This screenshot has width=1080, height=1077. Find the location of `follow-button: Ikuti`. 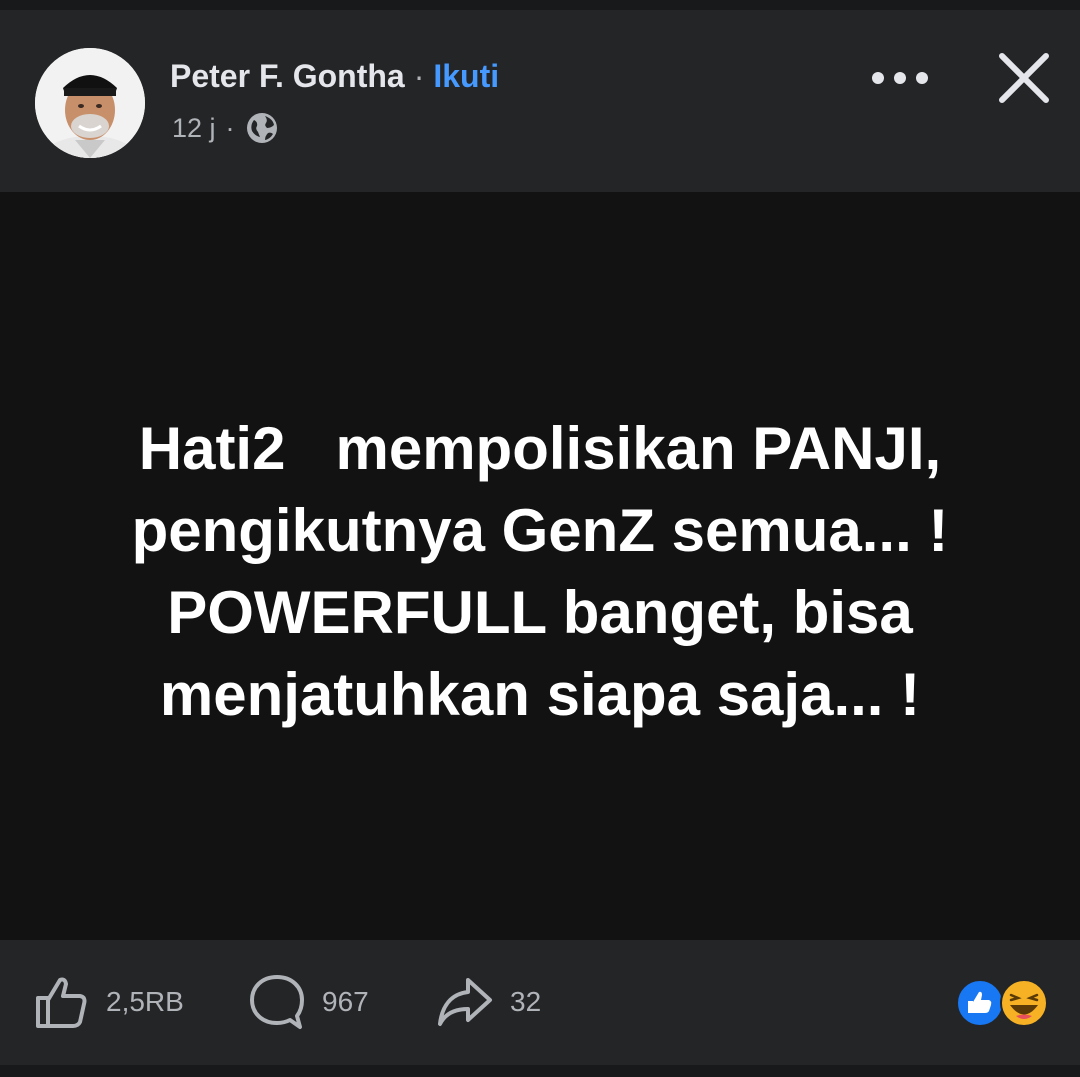

follow-button: Ikuti is located at coordinates (466, 76).